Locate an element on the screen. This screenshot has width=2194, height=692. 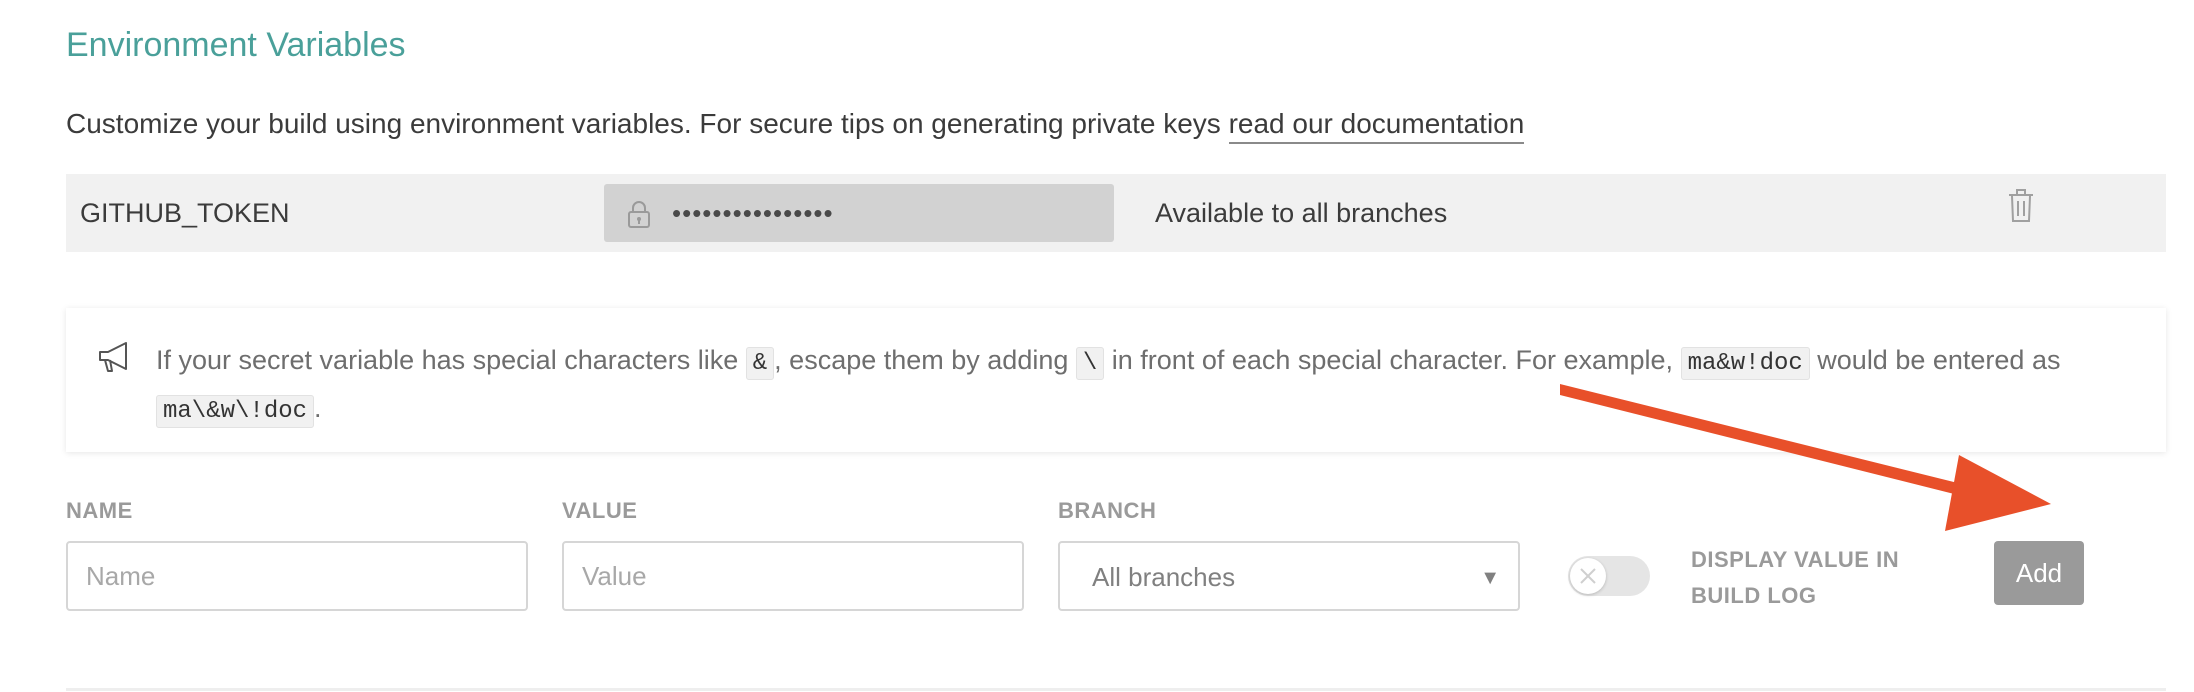
branch-label: BRANCH is located at coordinates (1107, 510).